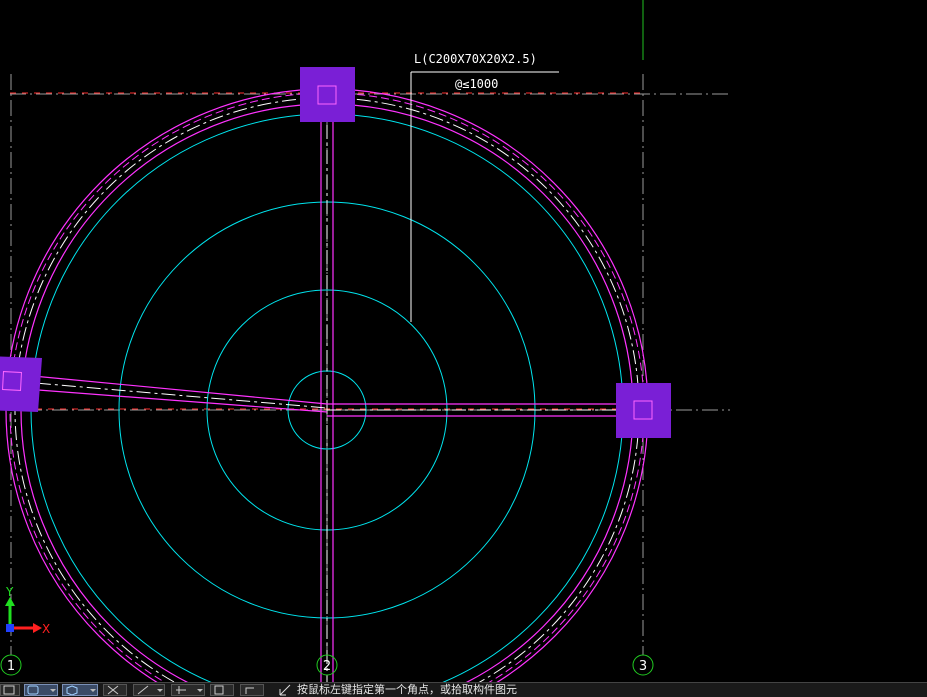 The width and height of the screenshot is (927, 697). Describe the element at coordinates (484, 196) in the screenshot. I see `annotation-leader` at that location.